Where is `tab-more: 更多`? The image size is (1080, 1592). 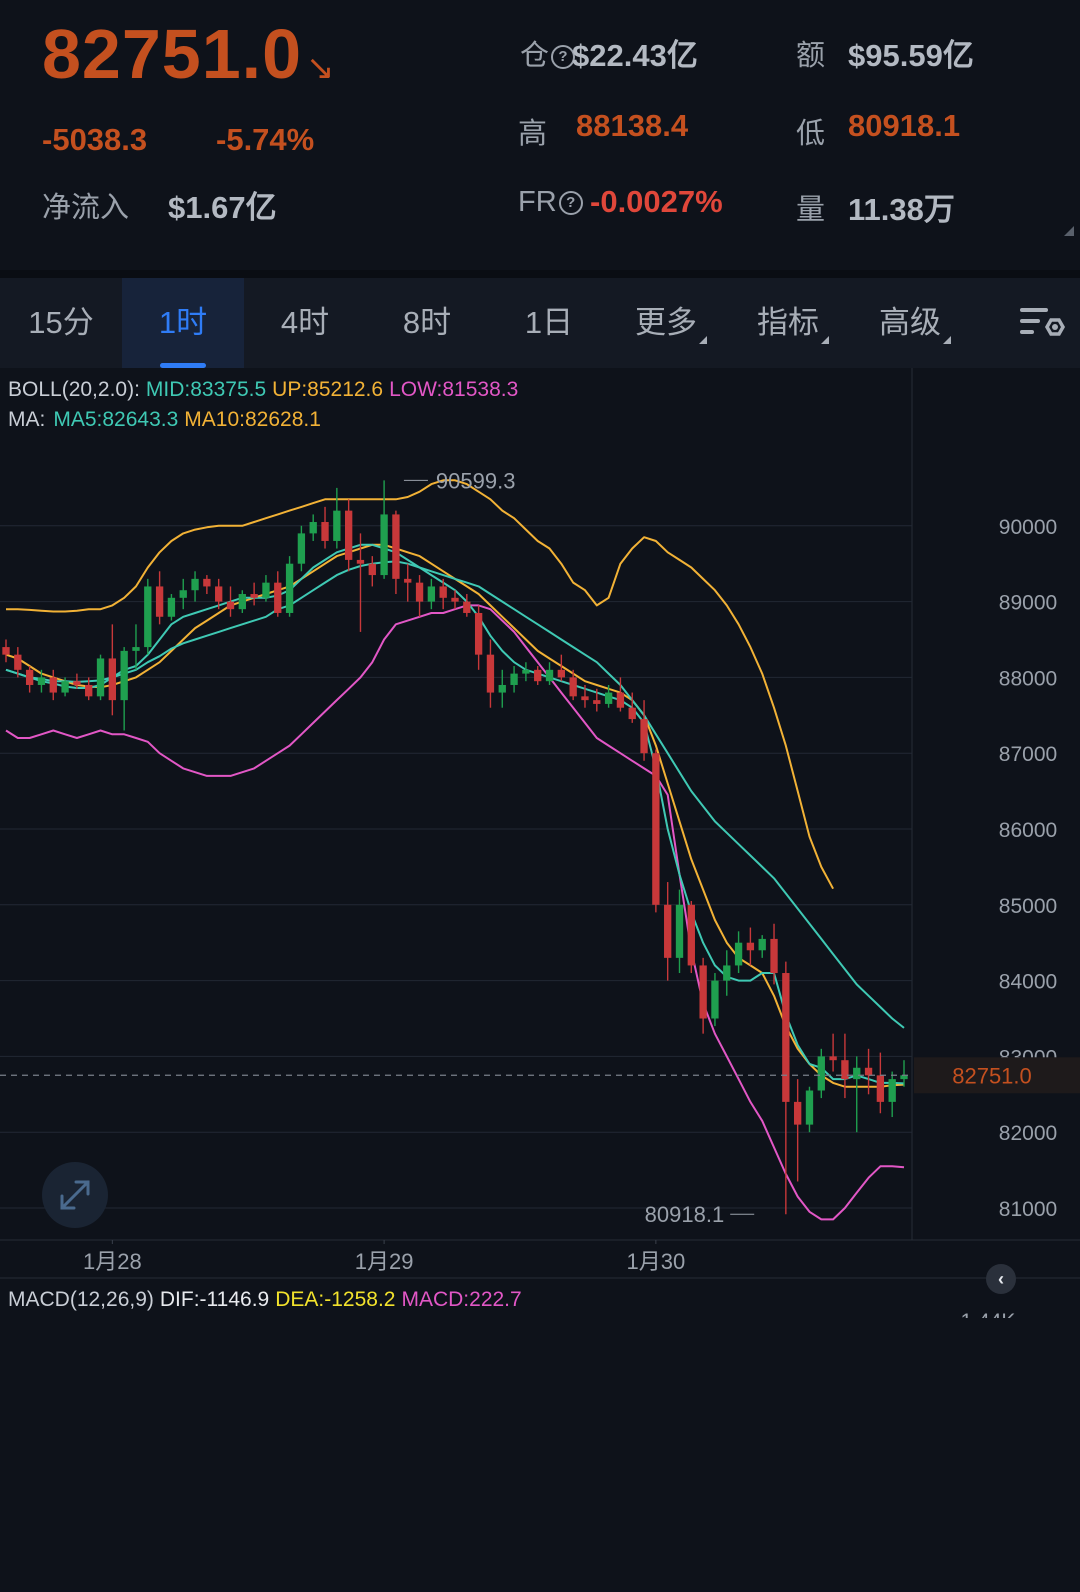
tab-more: 更多 is located at coordinates (671, 323).